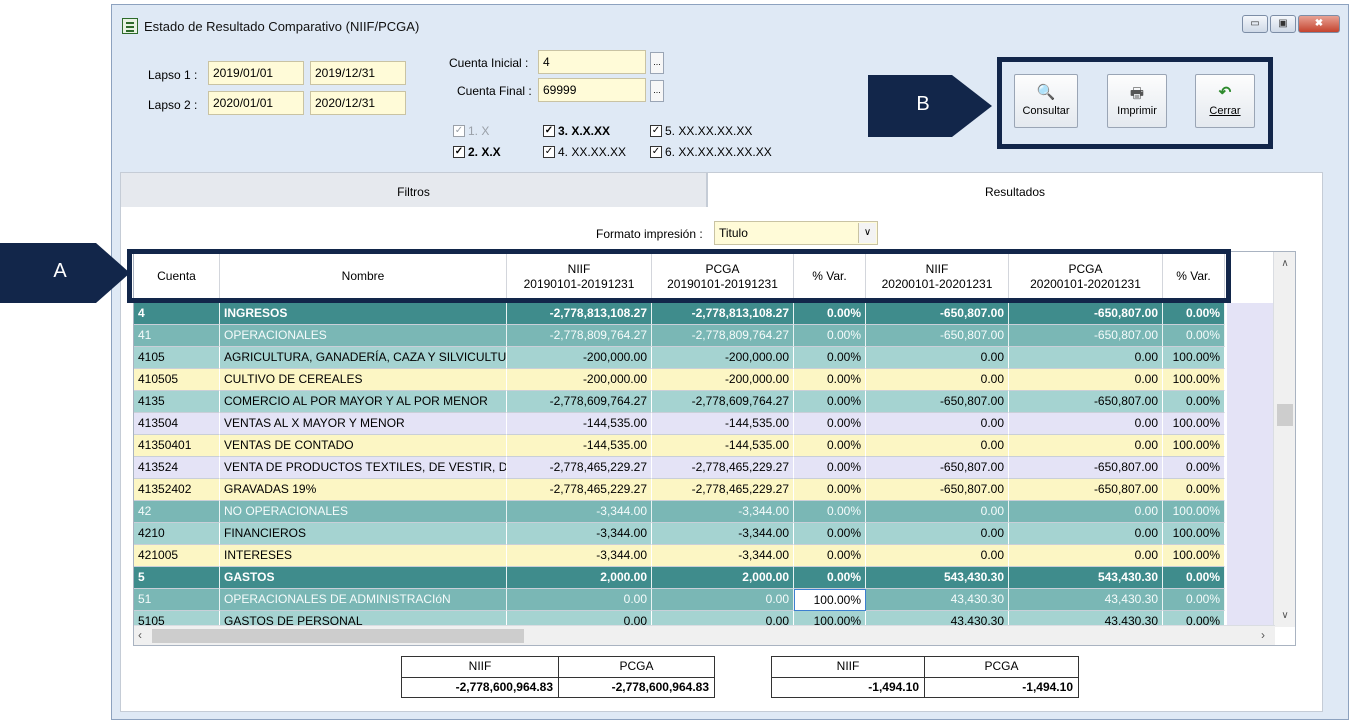 The width and height of the screenshot is (1359, 727). Describe the element at coordinates (177, 490) in the screenshot. I see `cell-cuenta: 41352402` at that location.